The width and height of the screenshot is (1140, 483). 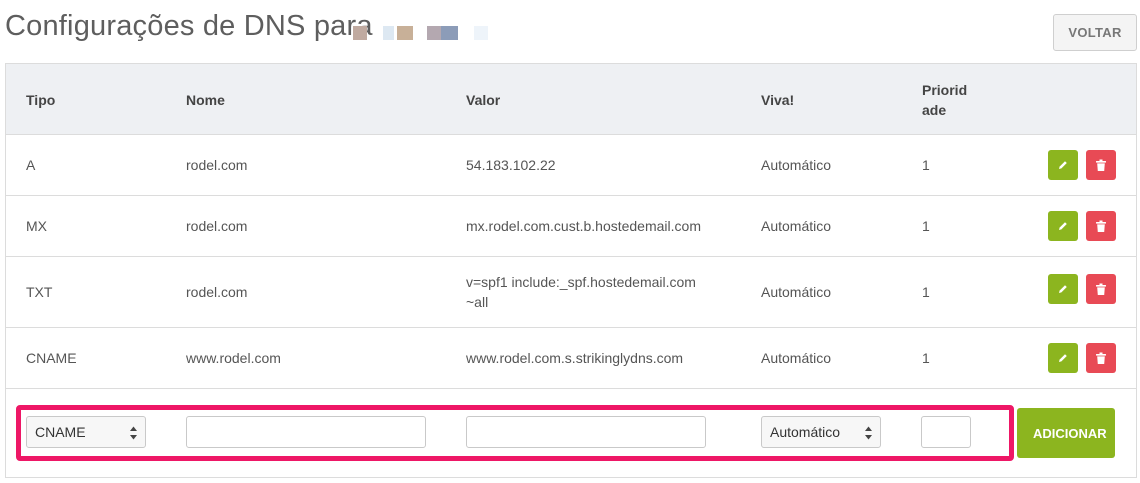 I want to click on nome-input, so click(x=306, y=432).